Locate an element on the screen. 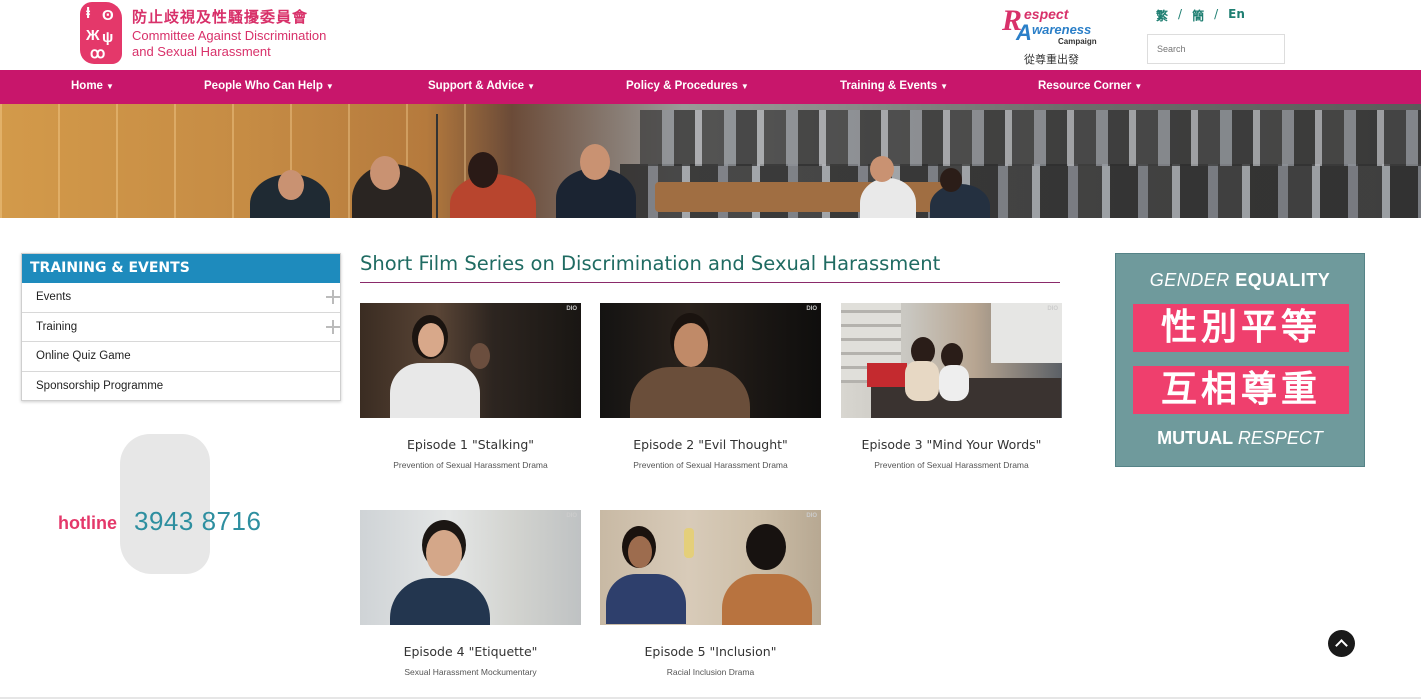  logo-english-line1: Committee Against Discrimination is located at coordinates (229, 35).